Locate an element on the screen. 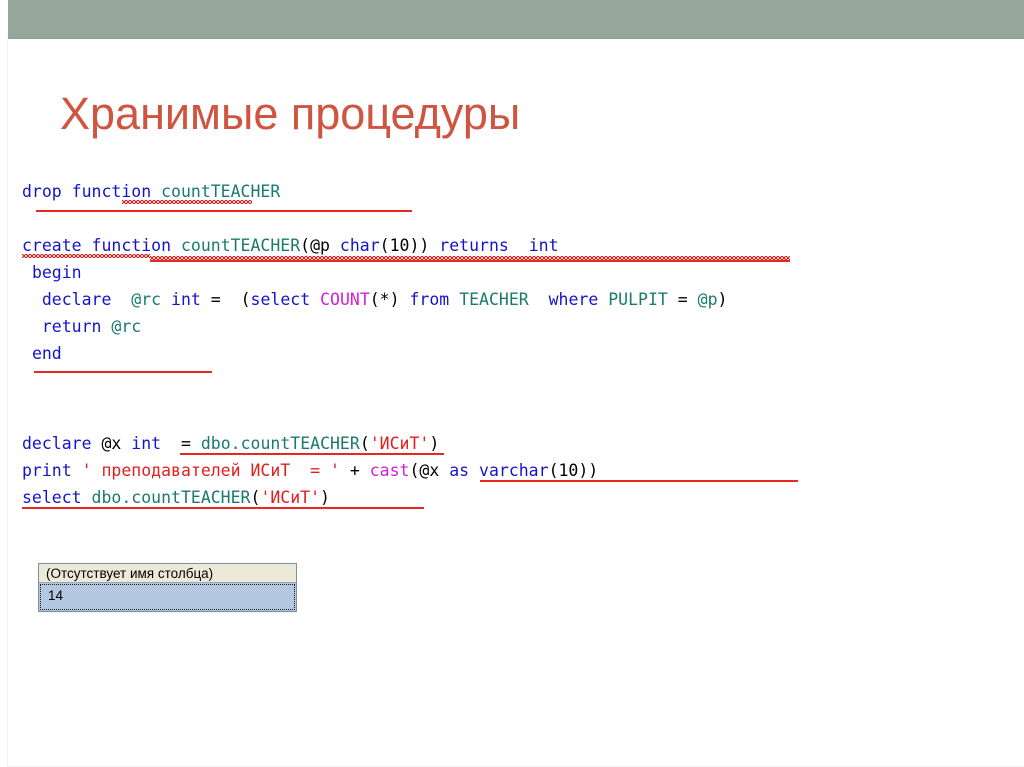 The width and height of the screenshot is (1024, 767). line-end: end is located at coordinates (374, 353).